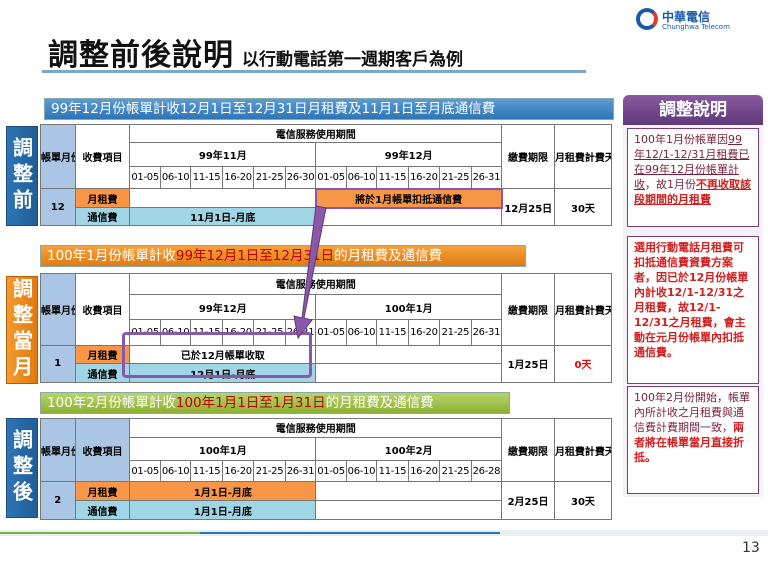  Describe the element at coordinates (58, 364) in the screenshot. I see `bill-month-value: 1` at that location.